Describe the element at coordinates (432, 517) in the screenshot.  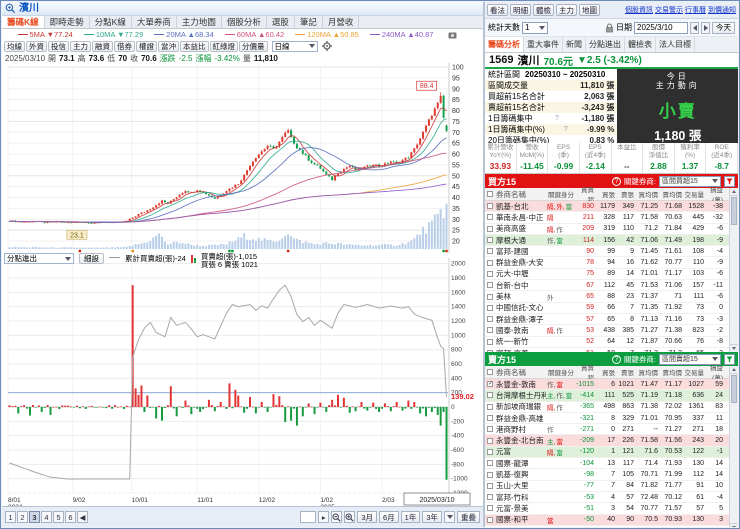
I see `range-button-3年: 3年` at that location.